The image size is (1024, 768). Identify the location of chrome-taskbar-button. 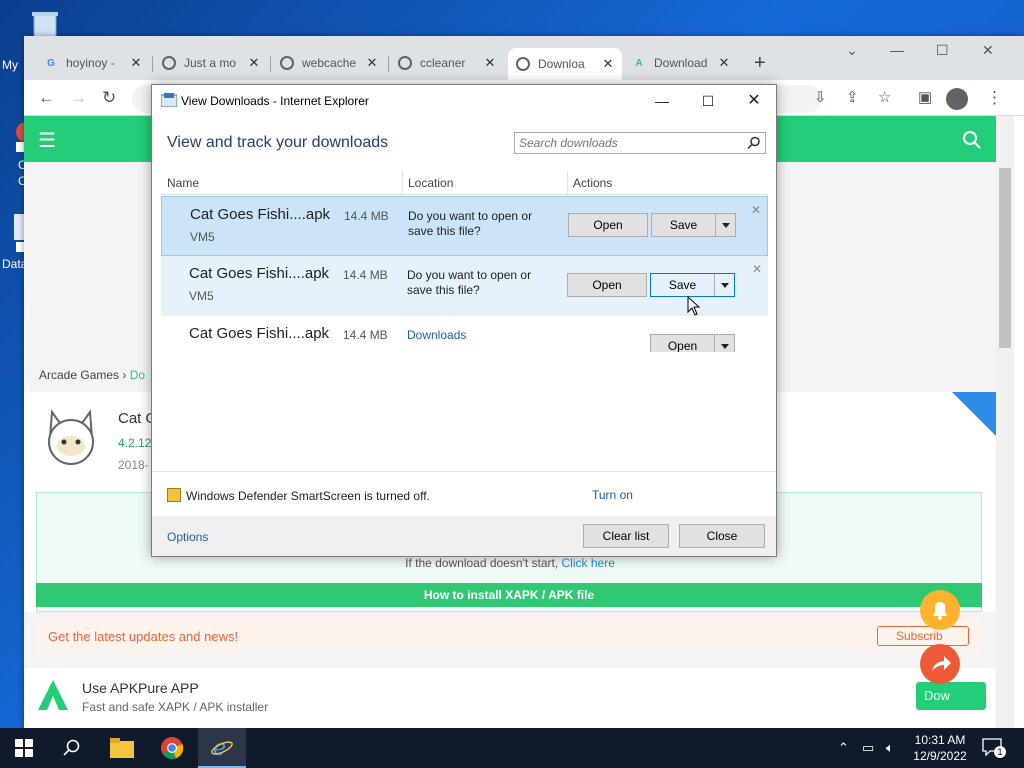
(172, 748).